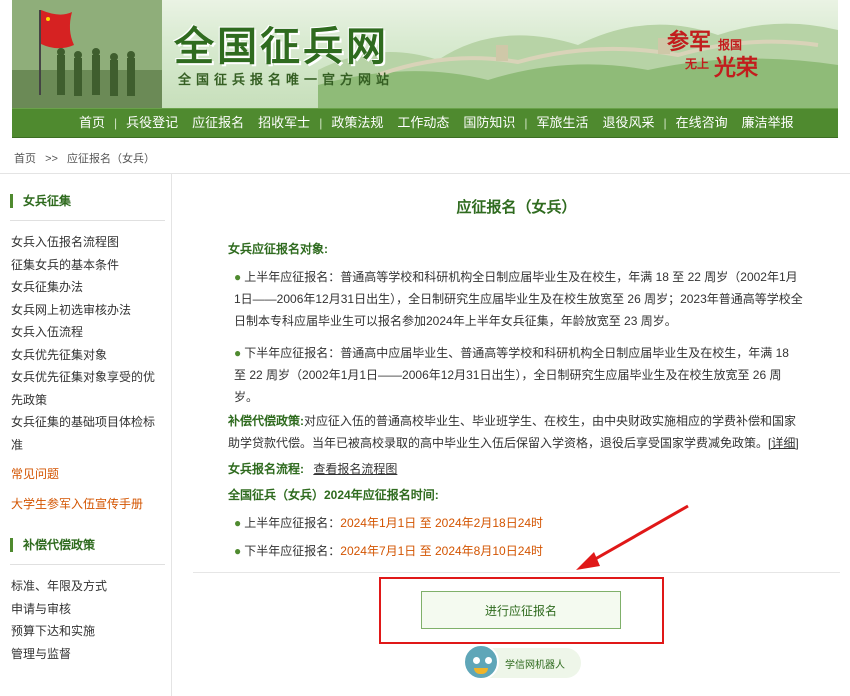  Describe the element at coordinates (91, 474) in the screenshot. I see `sidebar-item-faq: 常见问题` at that location.